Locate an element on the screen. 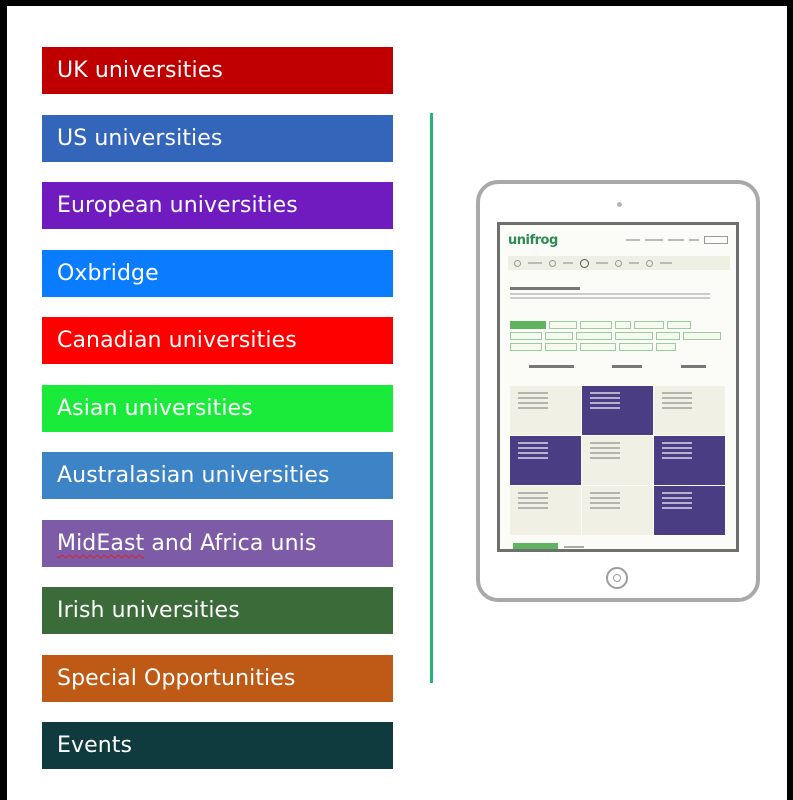  menu-australasian-universities: Australasian universities is located at coordinates (217, 475).